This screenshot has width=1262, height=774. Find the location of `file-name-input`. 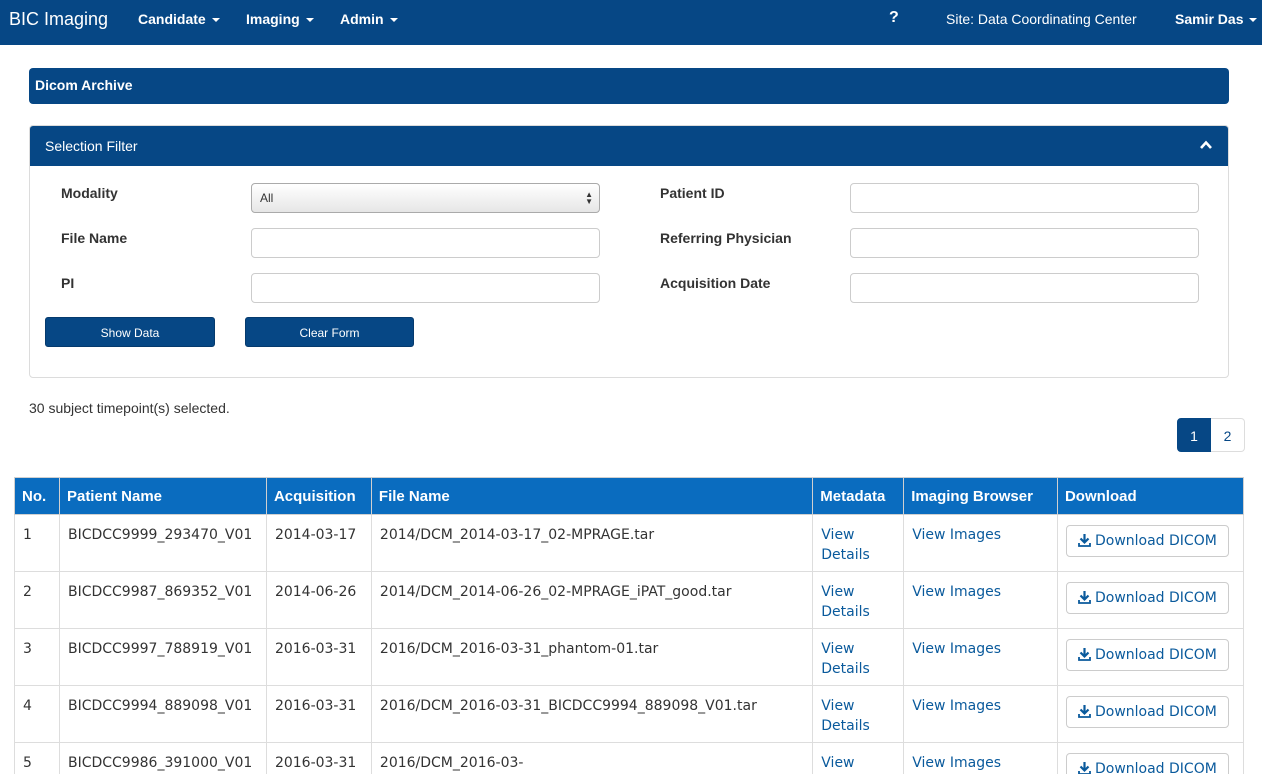

file-name-input is located at coordinates (425, 243).